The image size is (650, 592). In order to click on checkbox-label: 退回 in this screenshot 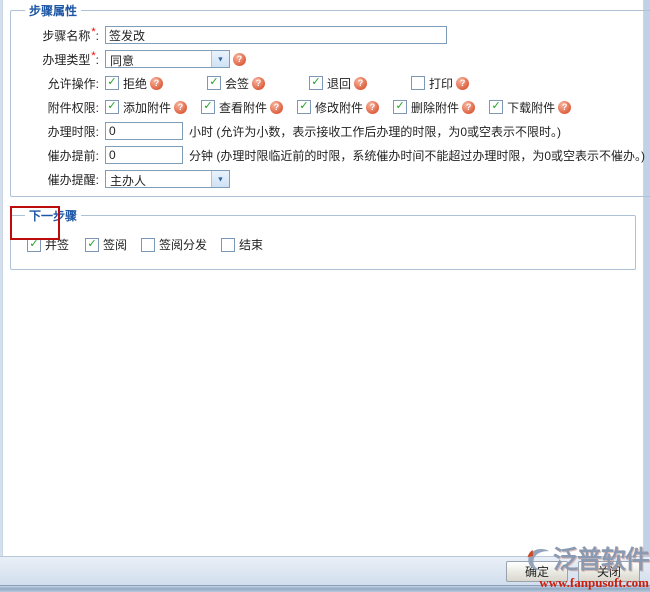, I will do `click(339, 83)`.